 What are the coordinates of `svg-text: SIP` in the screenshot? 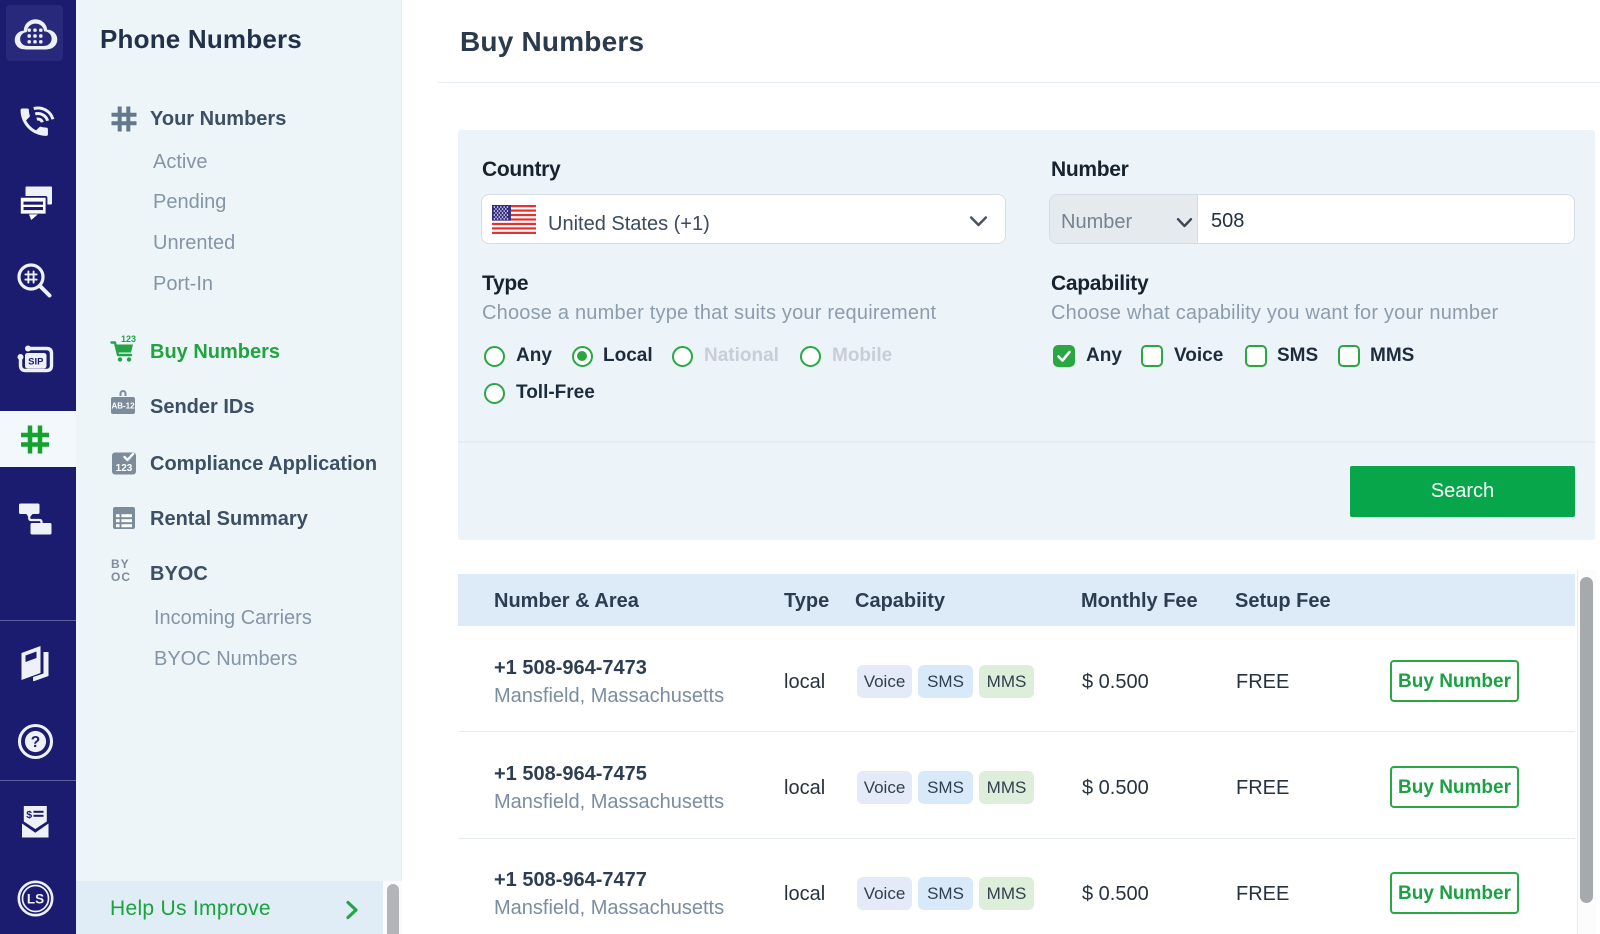 It's located at (36, 362).